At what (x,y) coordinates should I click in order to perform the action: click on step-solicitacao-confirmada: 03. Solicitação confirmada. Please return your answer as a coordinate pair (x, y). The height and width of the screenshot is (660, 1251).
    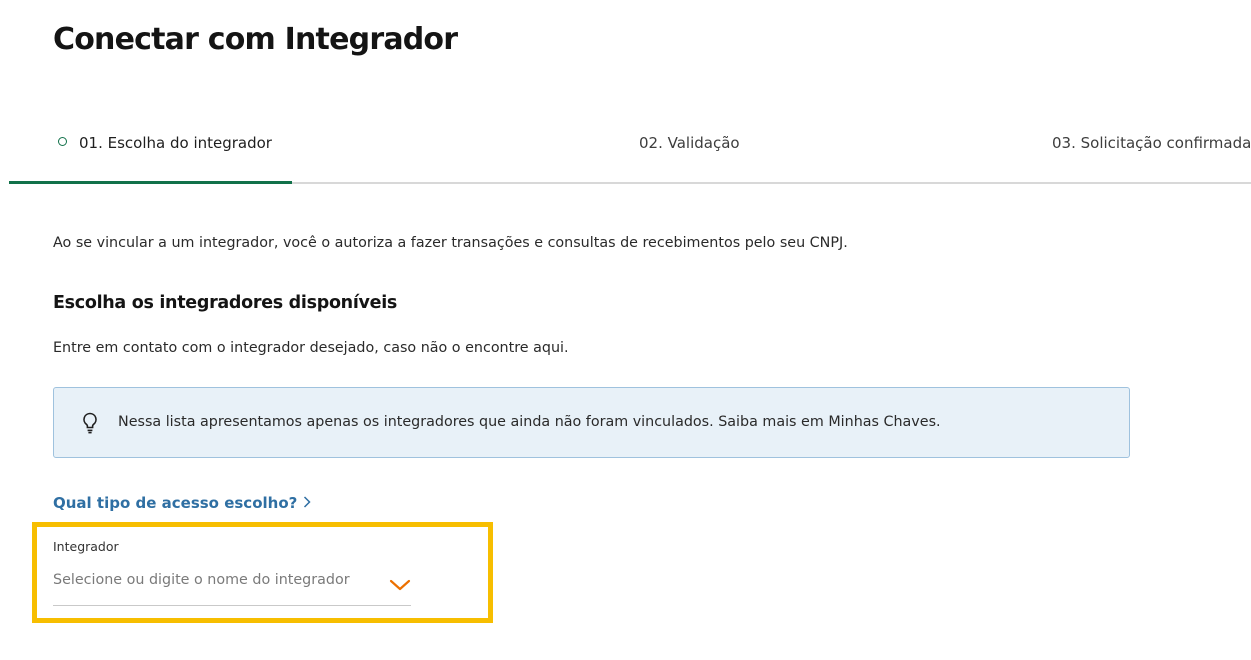
    Looking at the image, I should click on (1151, 143).